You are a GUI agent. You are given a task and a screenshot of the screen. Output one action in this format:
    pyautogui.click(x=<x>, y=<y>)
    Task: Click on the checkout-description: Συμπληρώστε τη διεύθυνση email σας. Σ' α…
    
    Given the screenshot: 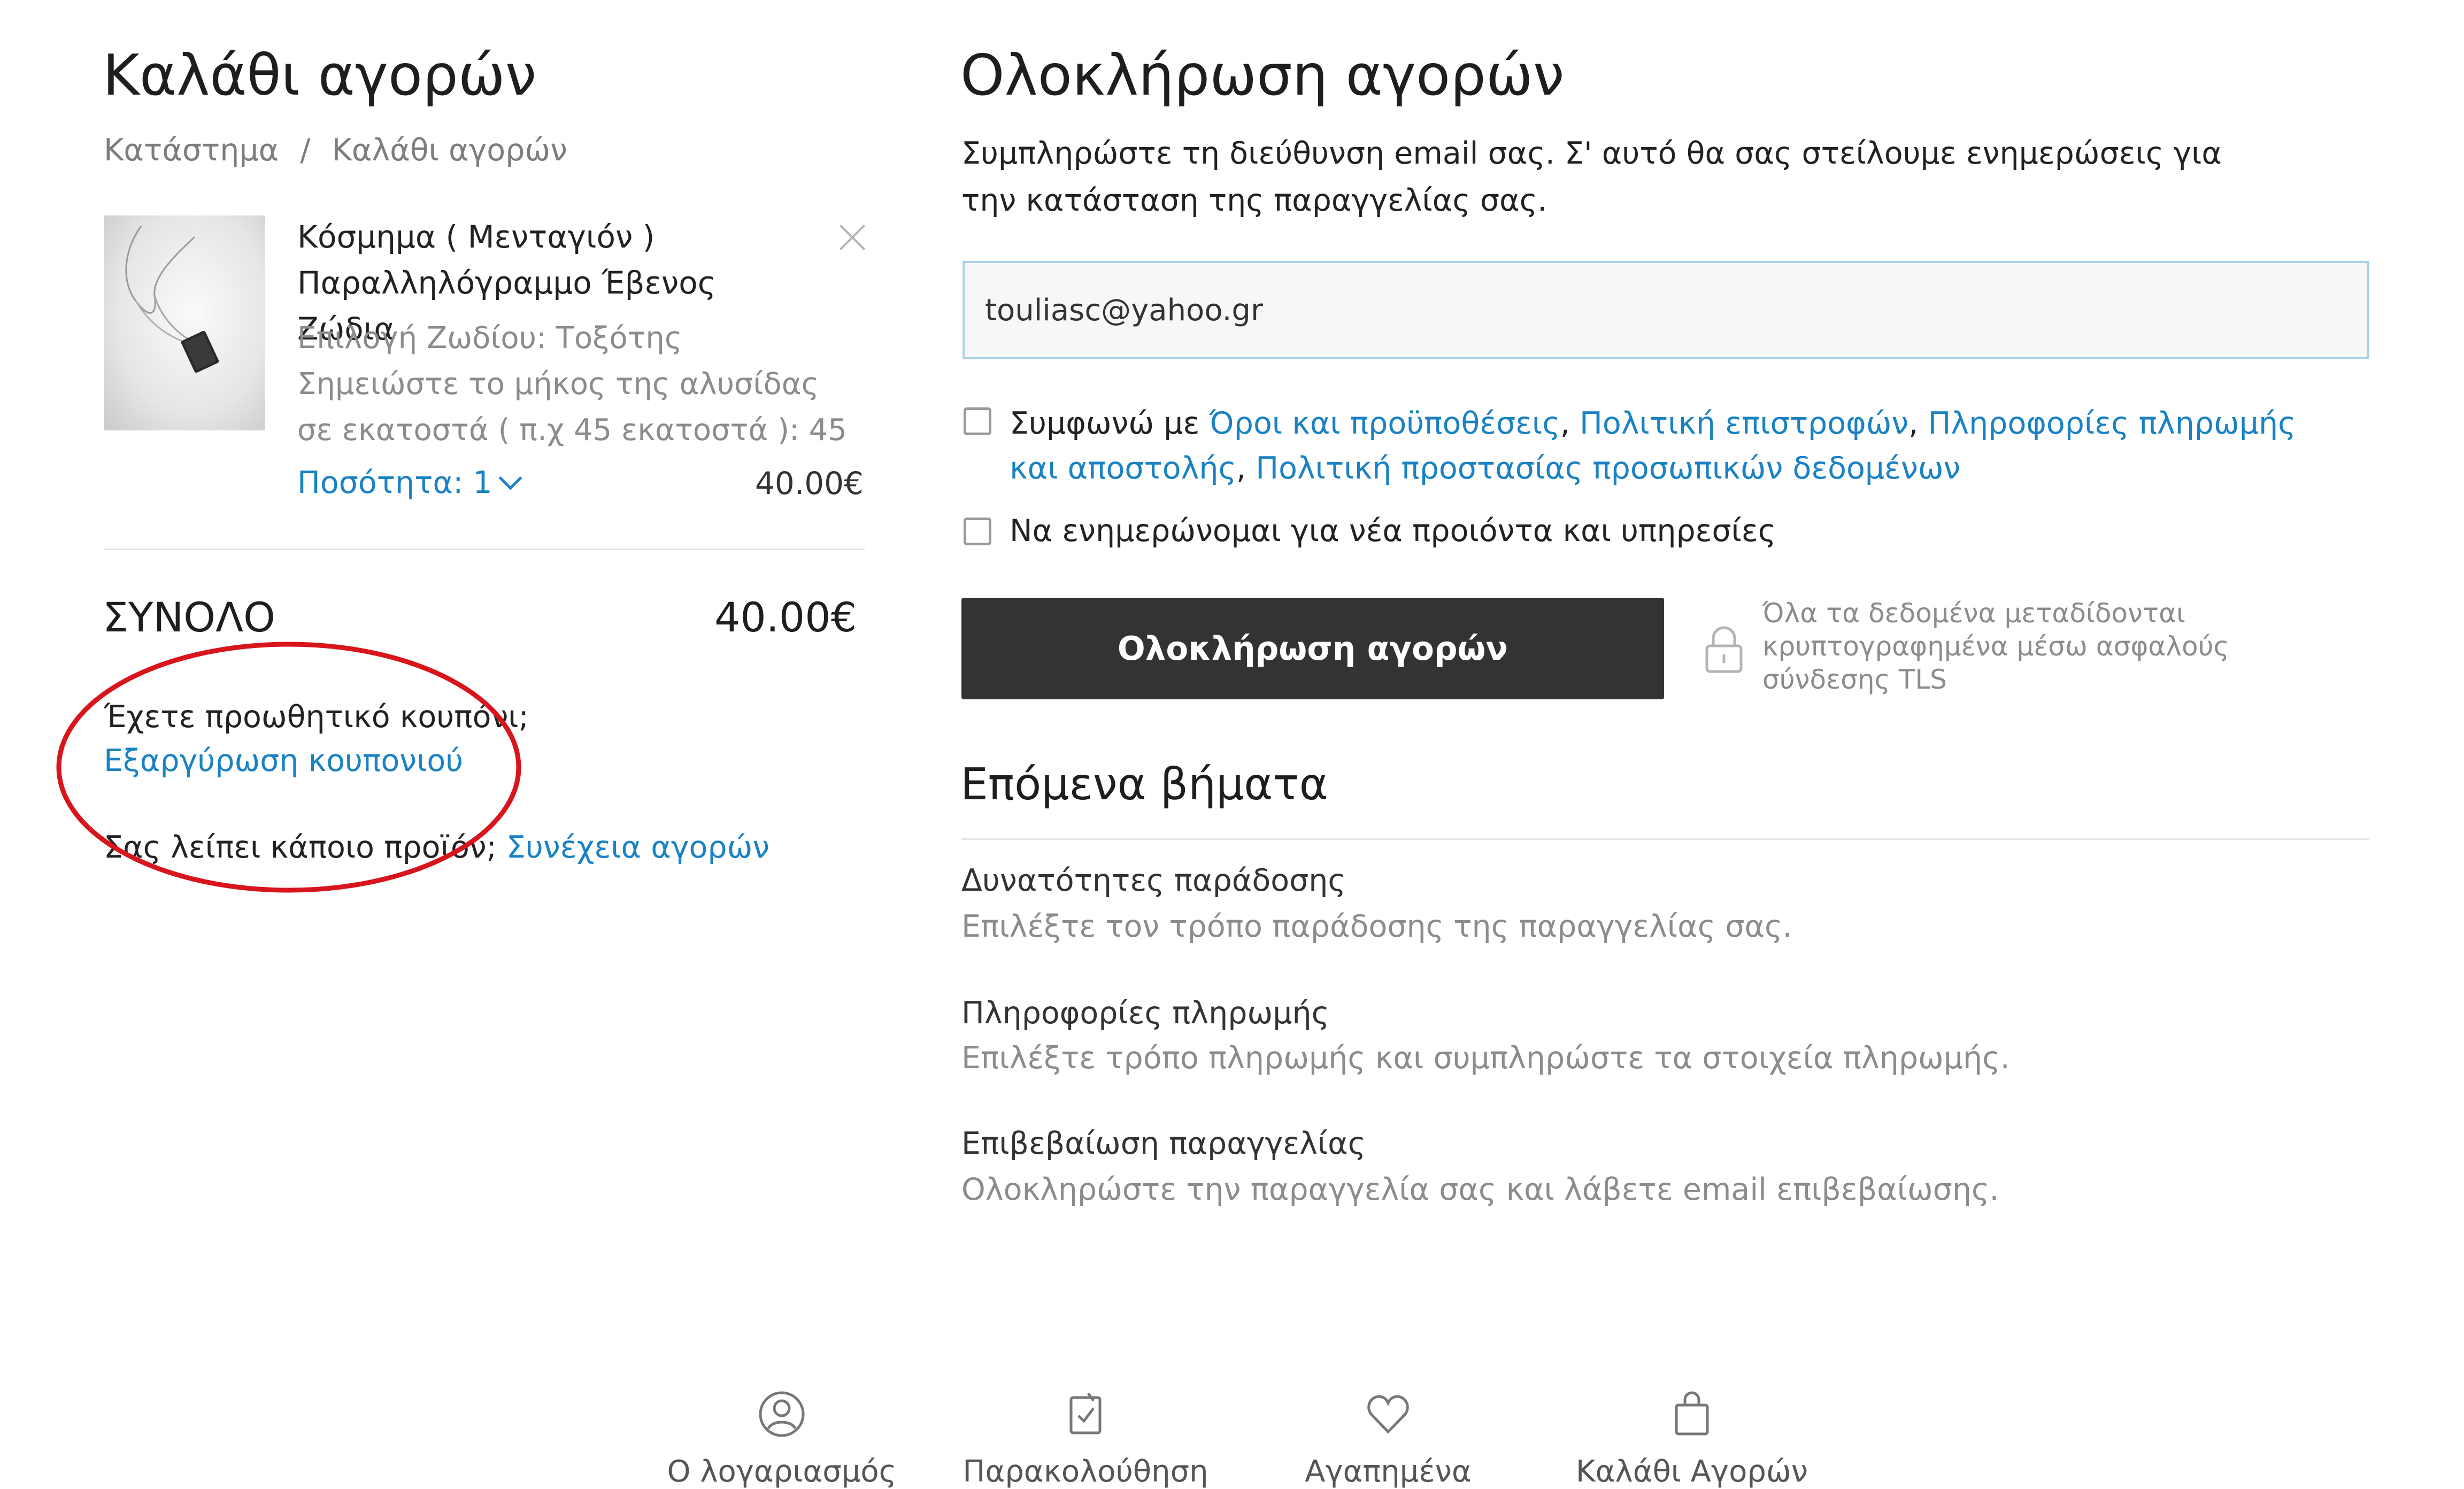 What is the action you would take?
    pyautogui.click(x=1591, y=177)
    